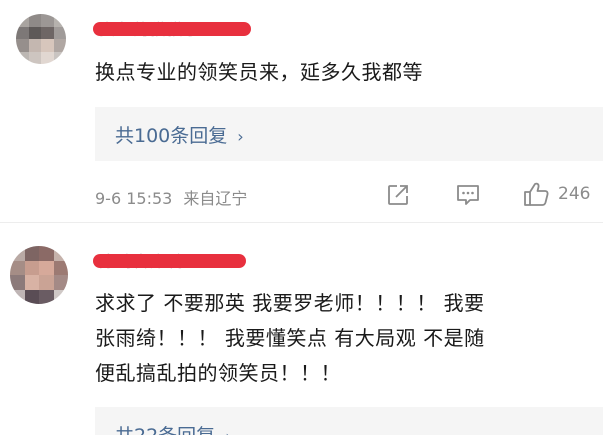 This screenshot has width=603, height=435. What do you see at coordinates (218, 373) in the screenshot?
I see `comment-text-line: 便乱搞乱拍的领笑员！！！` at bounding box center [218, 373].